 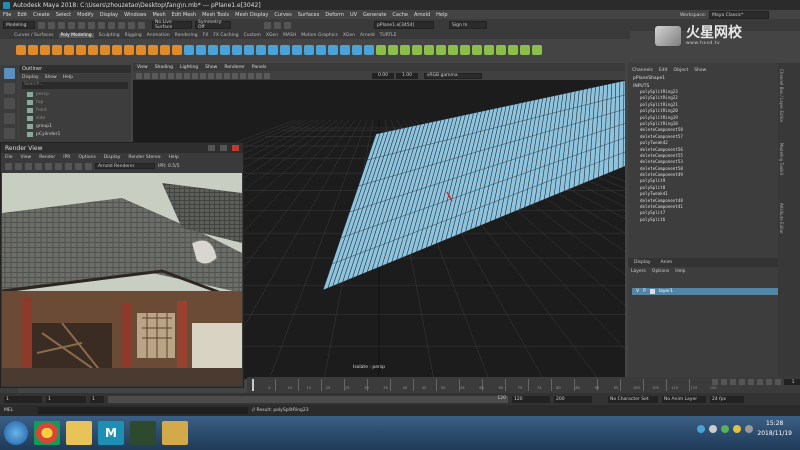 I want to click on menu-deform: Deform, so click(x=334, y=15).